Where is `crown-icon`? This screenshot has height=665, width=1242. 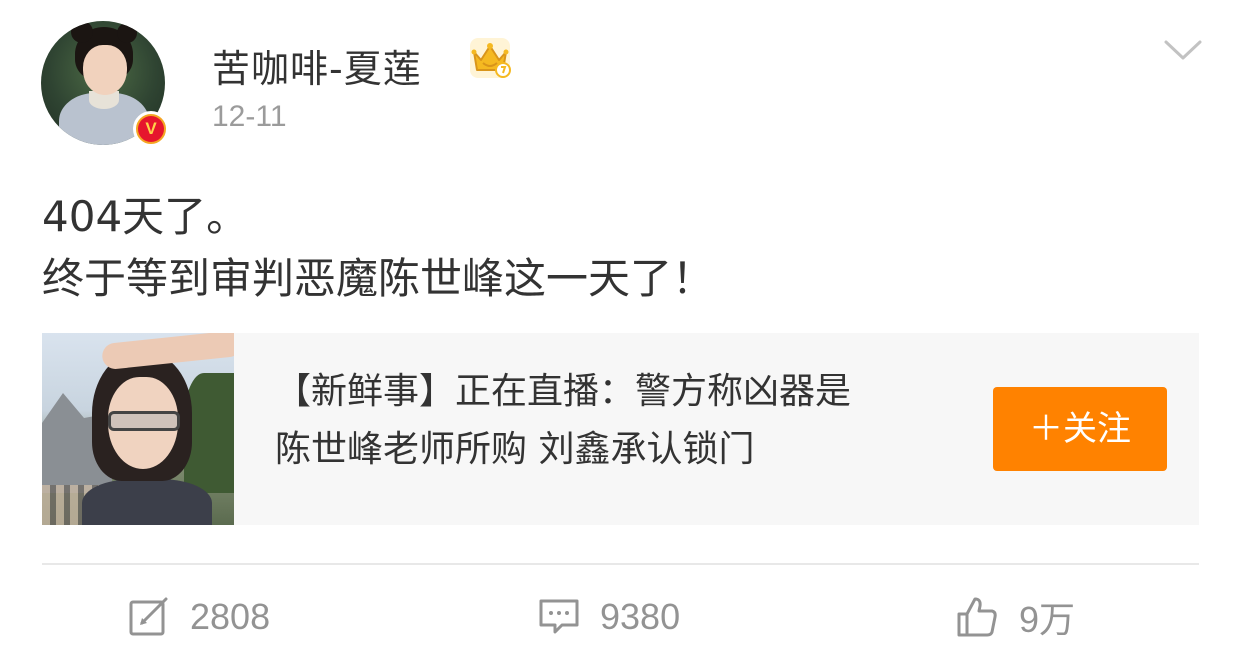 crown-icon is located at coordinates (490, 58).